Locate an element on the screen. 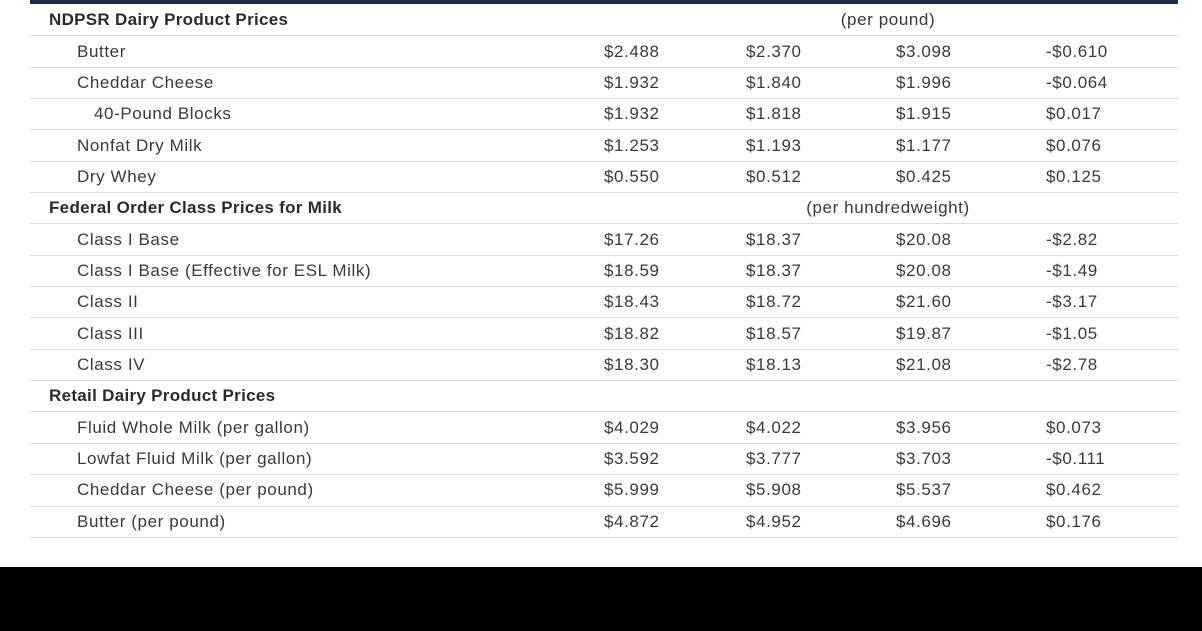 This screenshot has width=1202, height=631. section-unit: (per hundredweight) is located at coordinates (888, 208).